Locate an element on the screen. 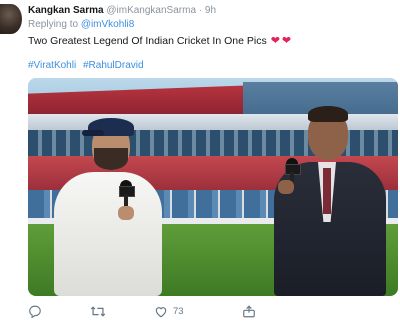  tweet-time: 9h is located at coordinates (210, 10).